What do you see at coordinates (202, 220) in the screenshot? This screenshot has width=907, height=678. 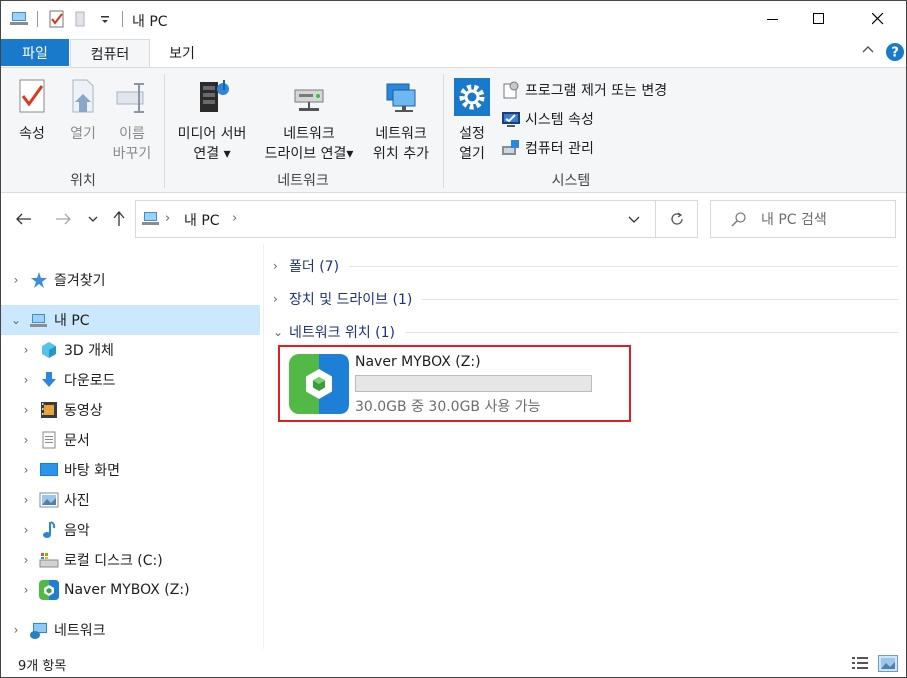 I see `breadcrumb-this-pc: 내 PC` at bounding box center [202, 220].